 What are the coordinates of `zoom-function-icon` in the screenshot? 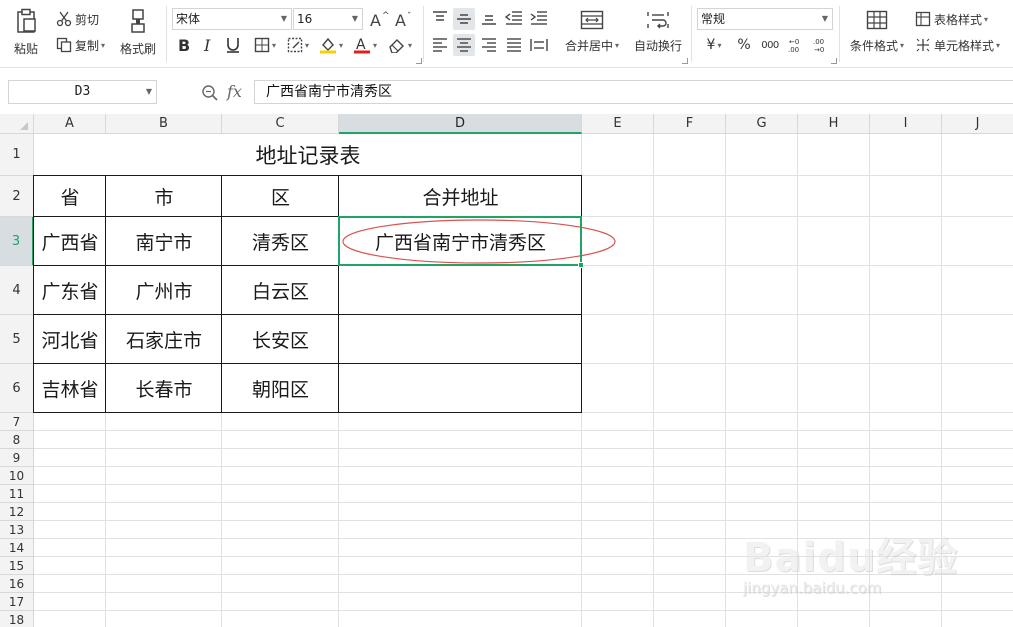 It's located at (210, 93).